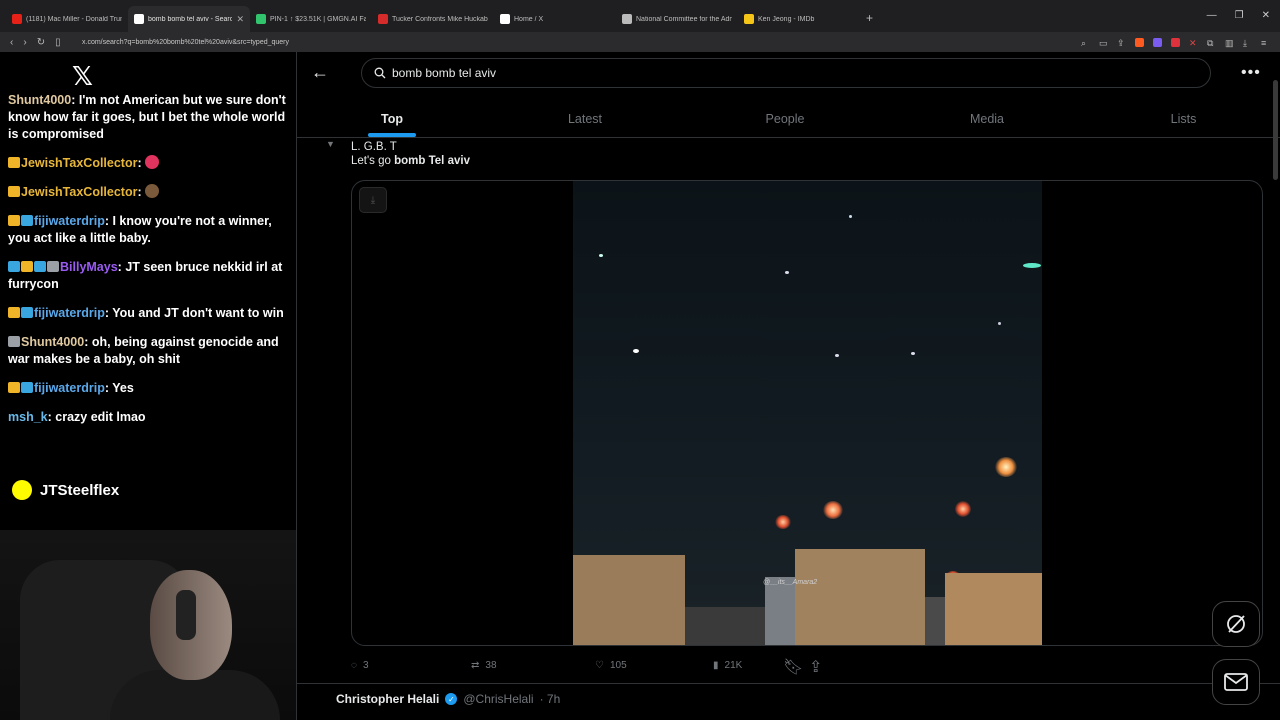  Describe the element at coordinates (89, 267) in the screenshot. I see `chat-username: BillyMays` at that location.